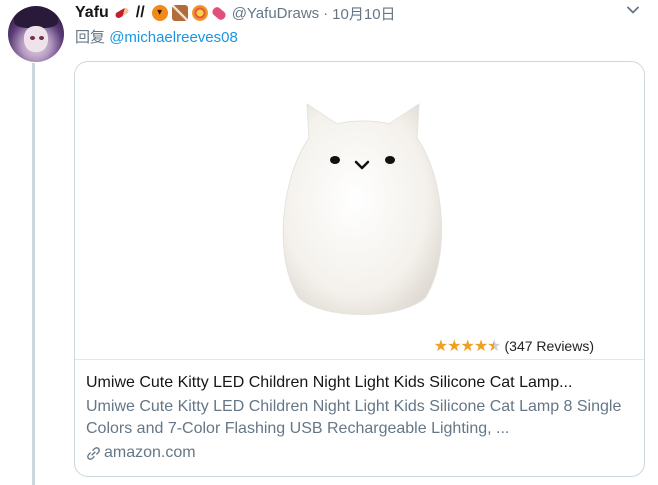 The height and width of the screenshot is (485, 658). I want to click on tweet-header: Yafu // ▾ @YafuDraws · 10月10日, so click(235, 13).